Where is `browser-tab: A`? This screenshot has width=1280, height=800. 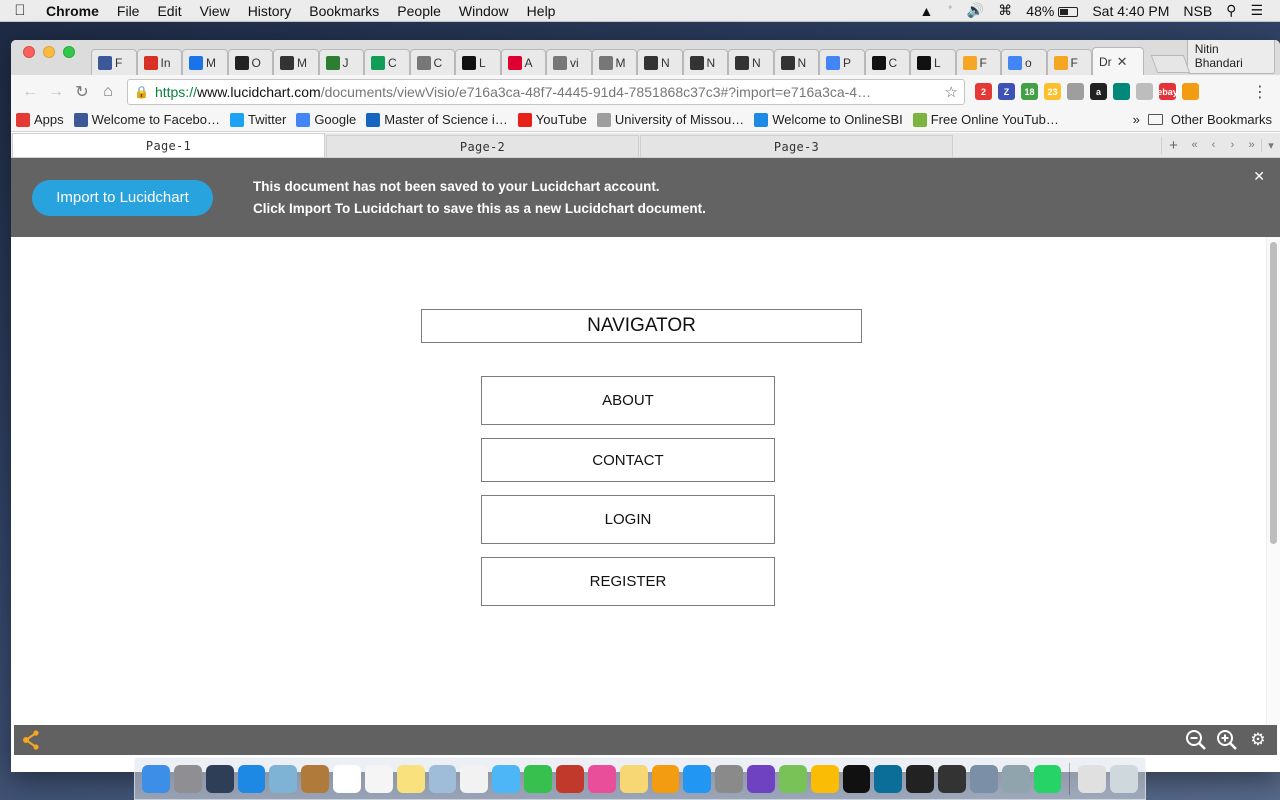 browser-tab: A is located at coordinates (523, 62).